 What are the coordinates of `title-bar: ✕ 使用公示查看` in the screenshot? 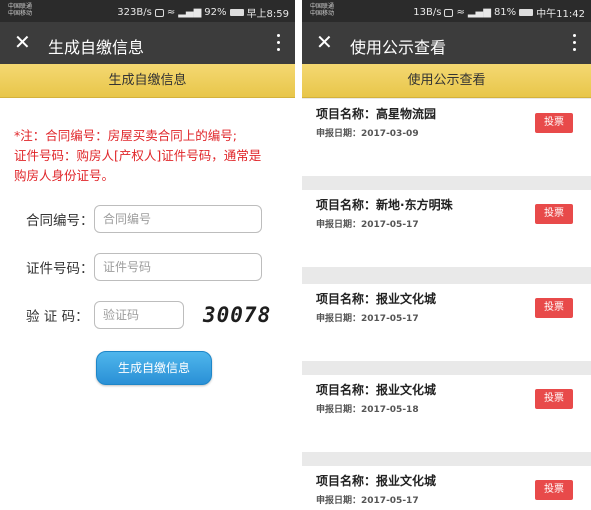 It's located at (446, 43).